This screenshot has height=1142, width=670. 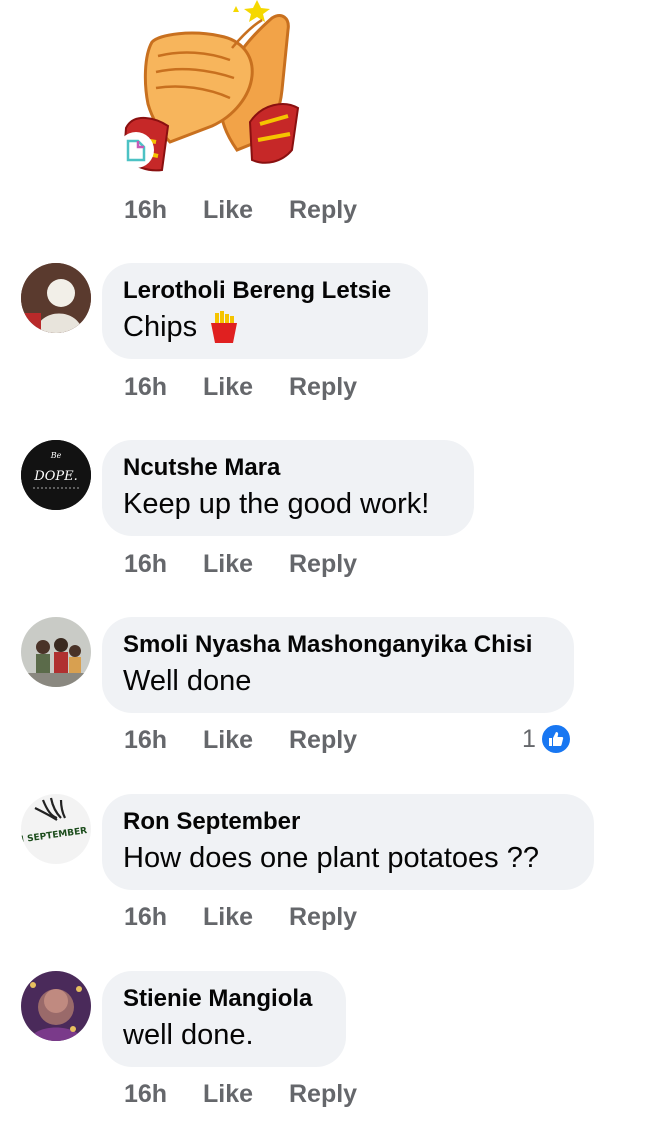 What do you see at coordinates (56, 829) in the screenshot?
I see `avatar: RON SEPTEMBER` at bounding box center [56, 829].